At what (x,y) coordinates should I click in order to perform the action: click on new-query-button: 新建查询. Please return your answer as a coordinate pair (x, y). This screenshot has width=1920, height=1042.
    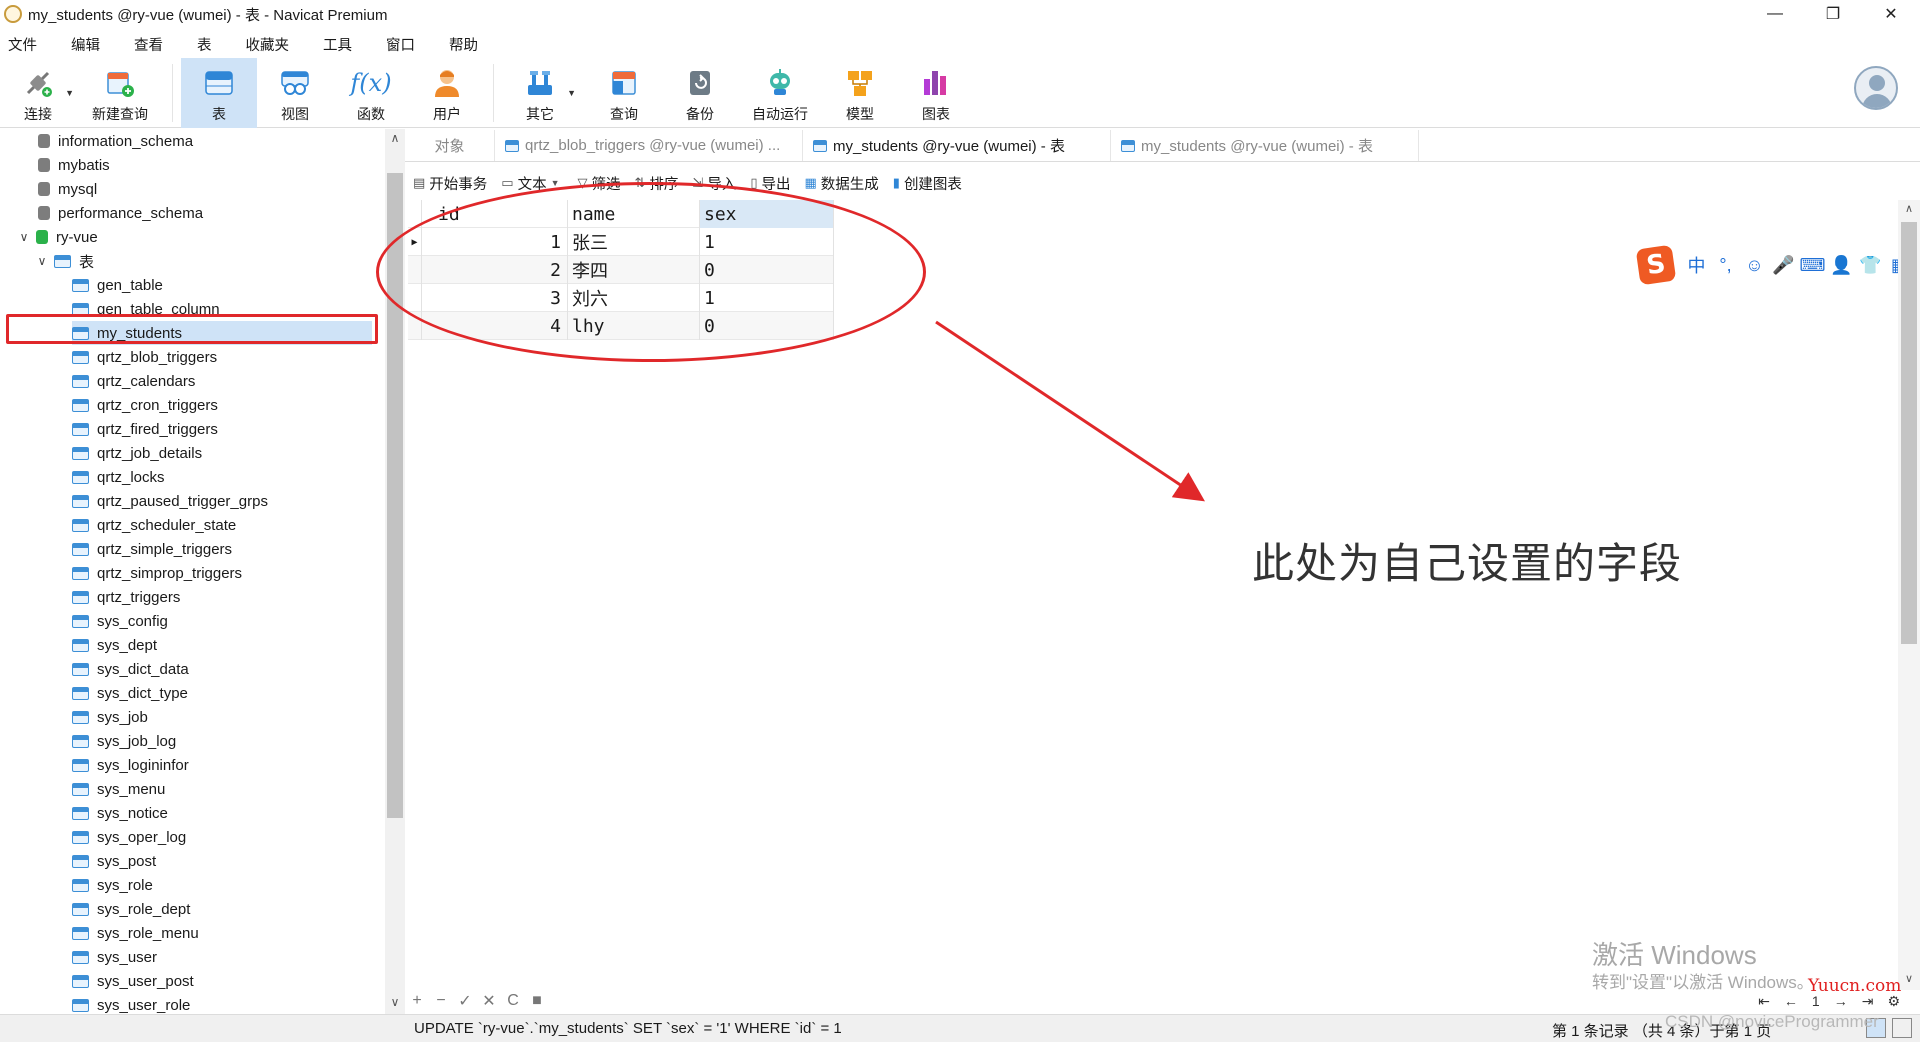
    Looking at the image, I should click on (120, 93).